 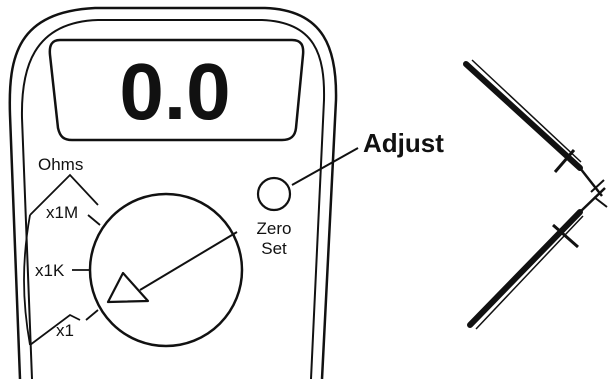 I want to click on range-label-x1m: x1M, so click(x=62, y=212).